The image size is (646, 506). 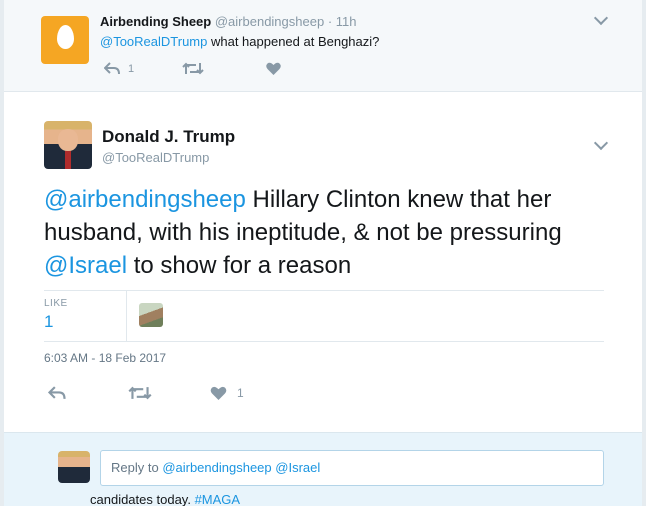 I want to click on parent-mention-link: @TooRealDTrump, so click(x=153, y=41).